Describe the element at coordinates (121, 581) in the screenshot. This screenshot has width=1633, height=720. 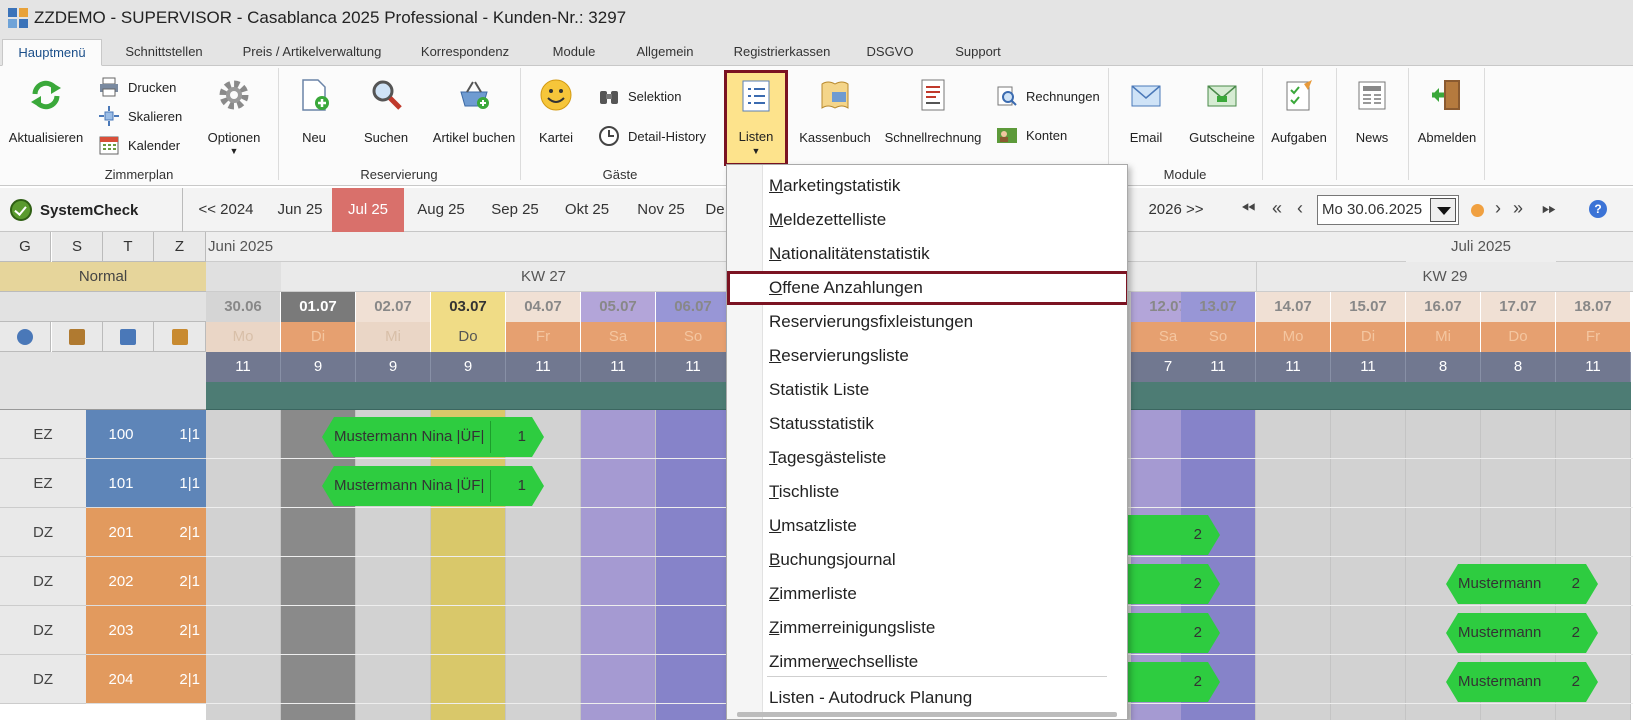
I see `room-number: 202` at that location.